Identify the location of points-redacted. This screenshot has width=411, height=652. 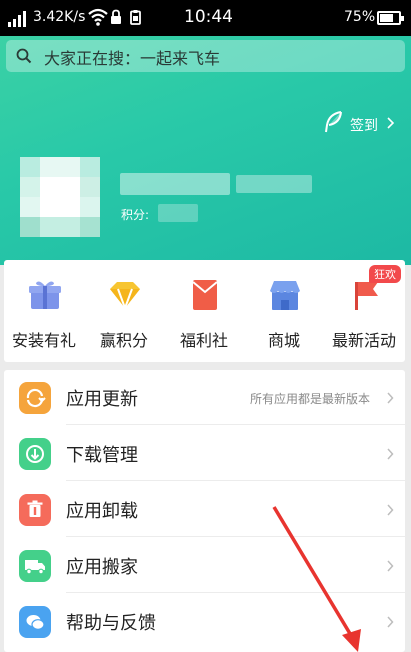
(178, 213).